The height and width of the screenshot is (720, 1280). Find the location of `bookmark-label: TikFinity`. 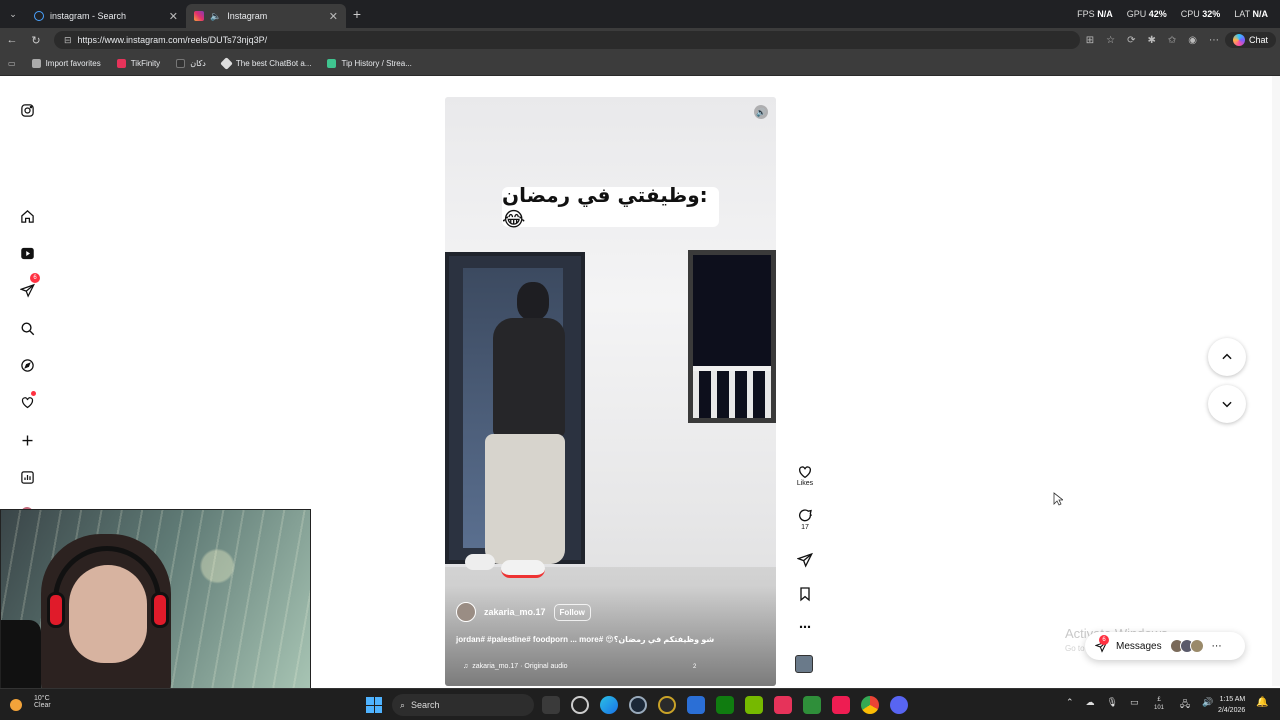

bookmark-label: TikFinity is located at coordinates (145, 63).